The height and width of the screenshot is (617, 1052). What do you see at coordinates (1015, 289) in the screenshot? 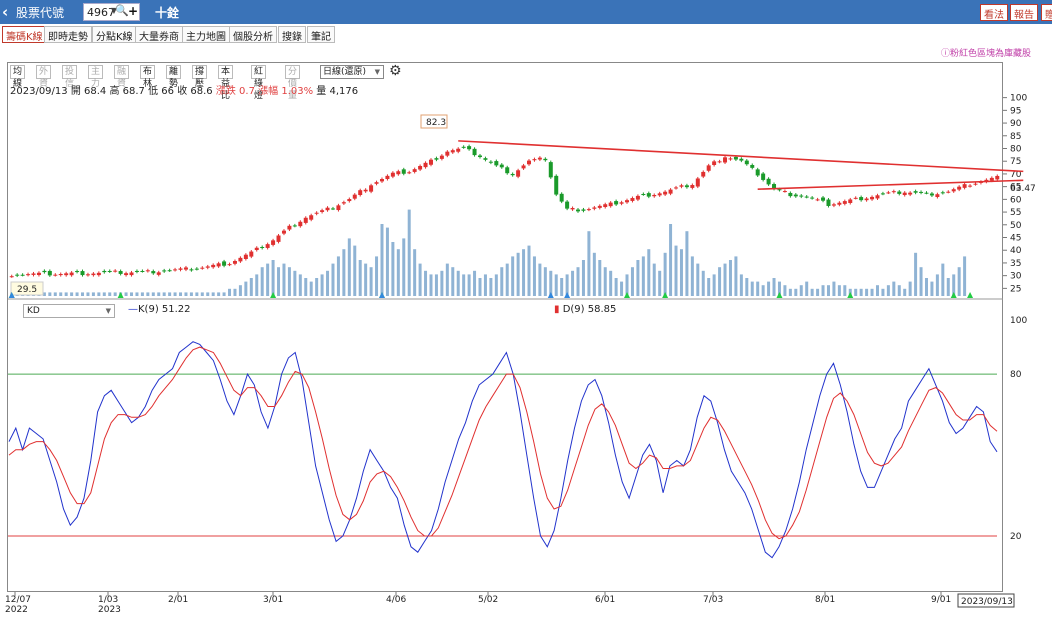
I see `price-ytick-label: 25` at bounding box center [1015, 289].